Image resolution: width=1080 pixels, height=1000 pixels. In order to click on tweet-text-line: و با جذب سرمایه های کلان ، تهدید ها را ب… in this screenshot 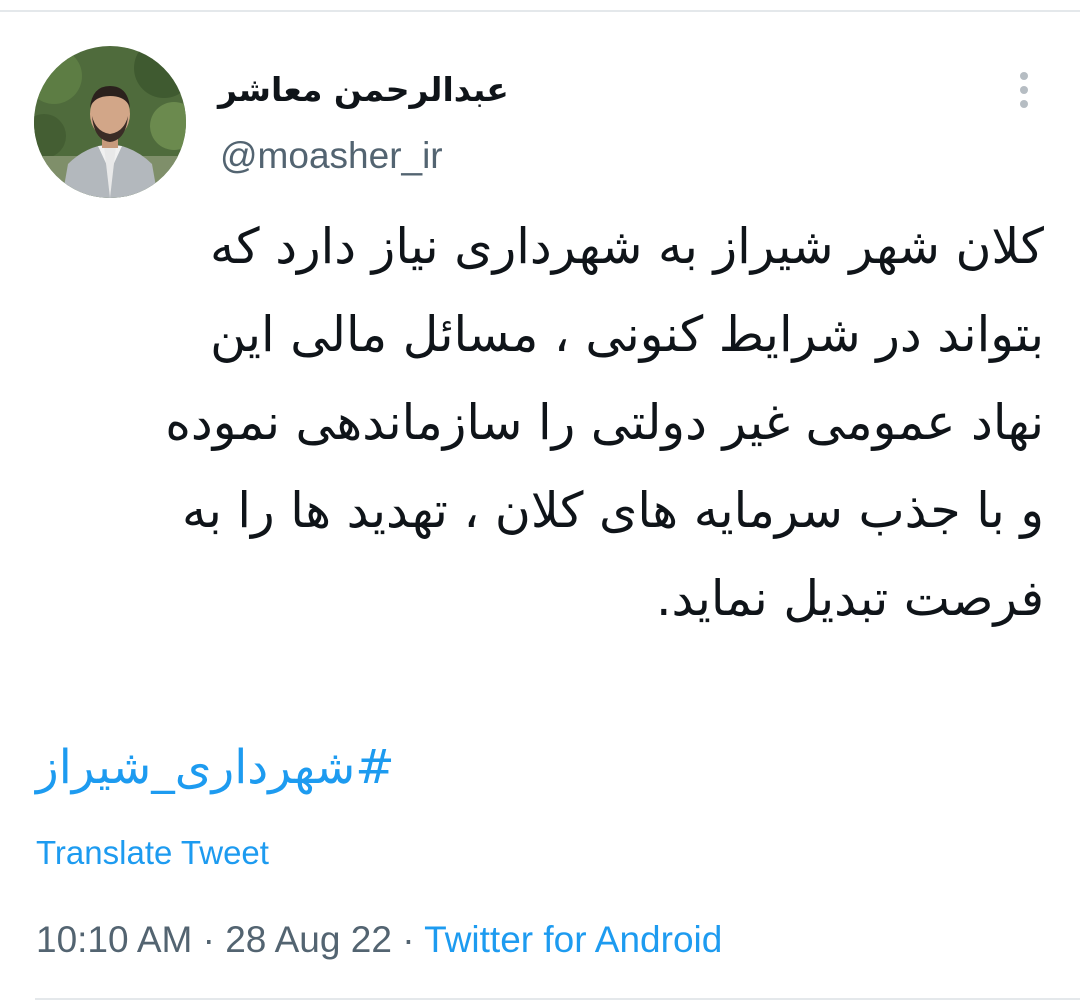, I will do `click(612, 510)`.